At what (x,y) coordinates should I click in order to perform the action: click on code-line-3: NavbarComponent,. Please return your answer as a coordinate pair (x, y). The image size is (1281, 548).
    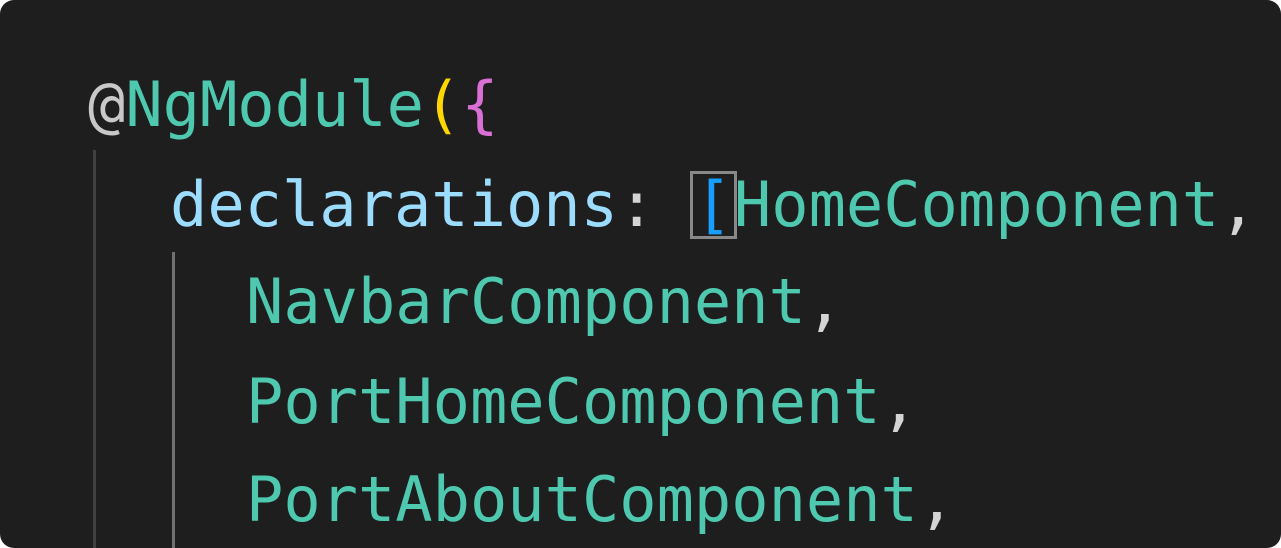
    Looking at the image, I should click on (544, 302).